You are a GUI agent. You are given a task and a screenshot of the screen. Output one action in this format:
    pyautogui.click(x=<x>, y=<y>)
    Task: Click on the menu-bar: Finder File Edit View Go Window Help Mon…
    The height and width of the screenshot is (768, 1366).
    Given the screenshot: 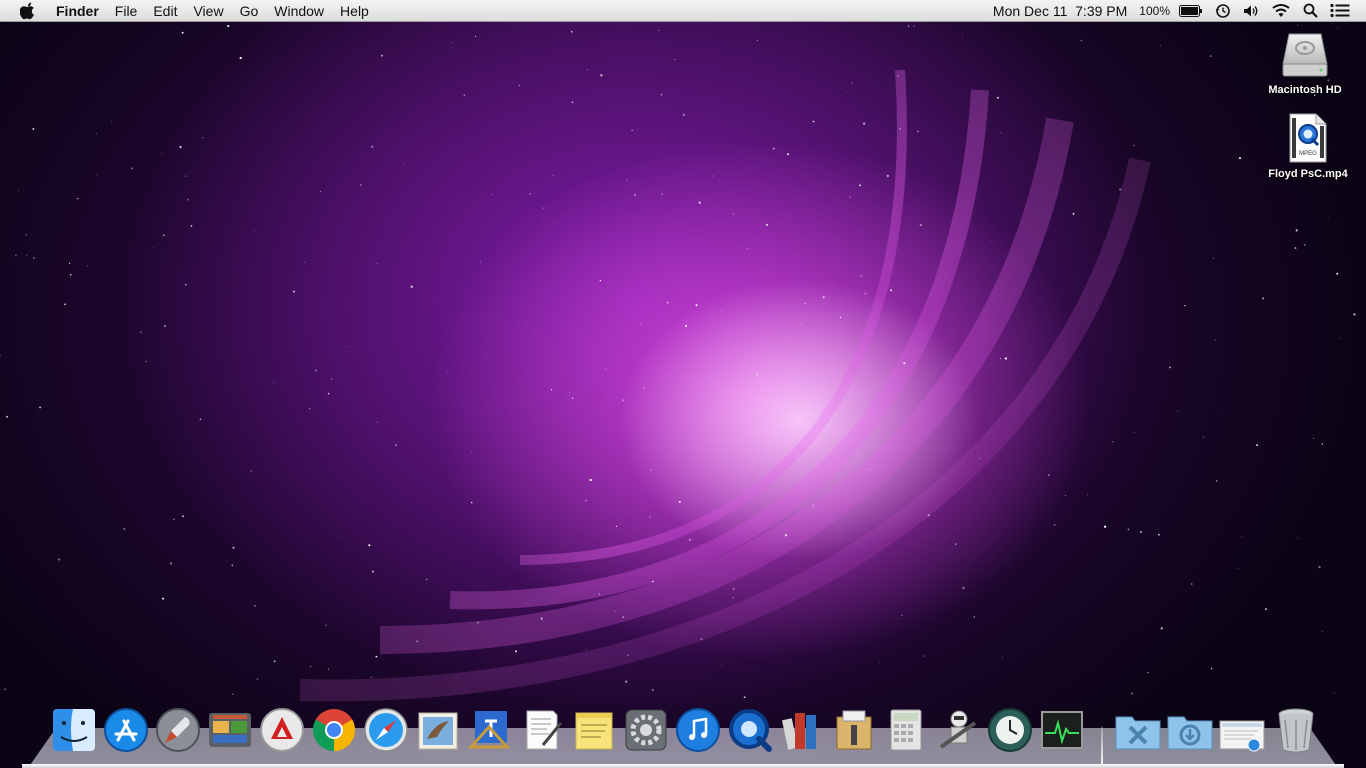 What is the action you would take?
    pyautogui.click(x=683, y=11)
    